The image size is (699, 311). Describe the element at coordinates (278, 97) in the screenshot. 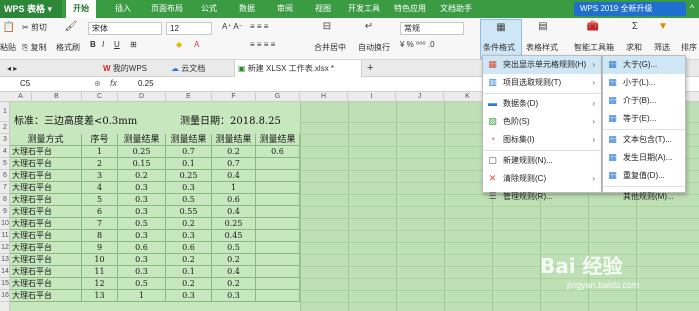

I see `column-header: G` at that location.